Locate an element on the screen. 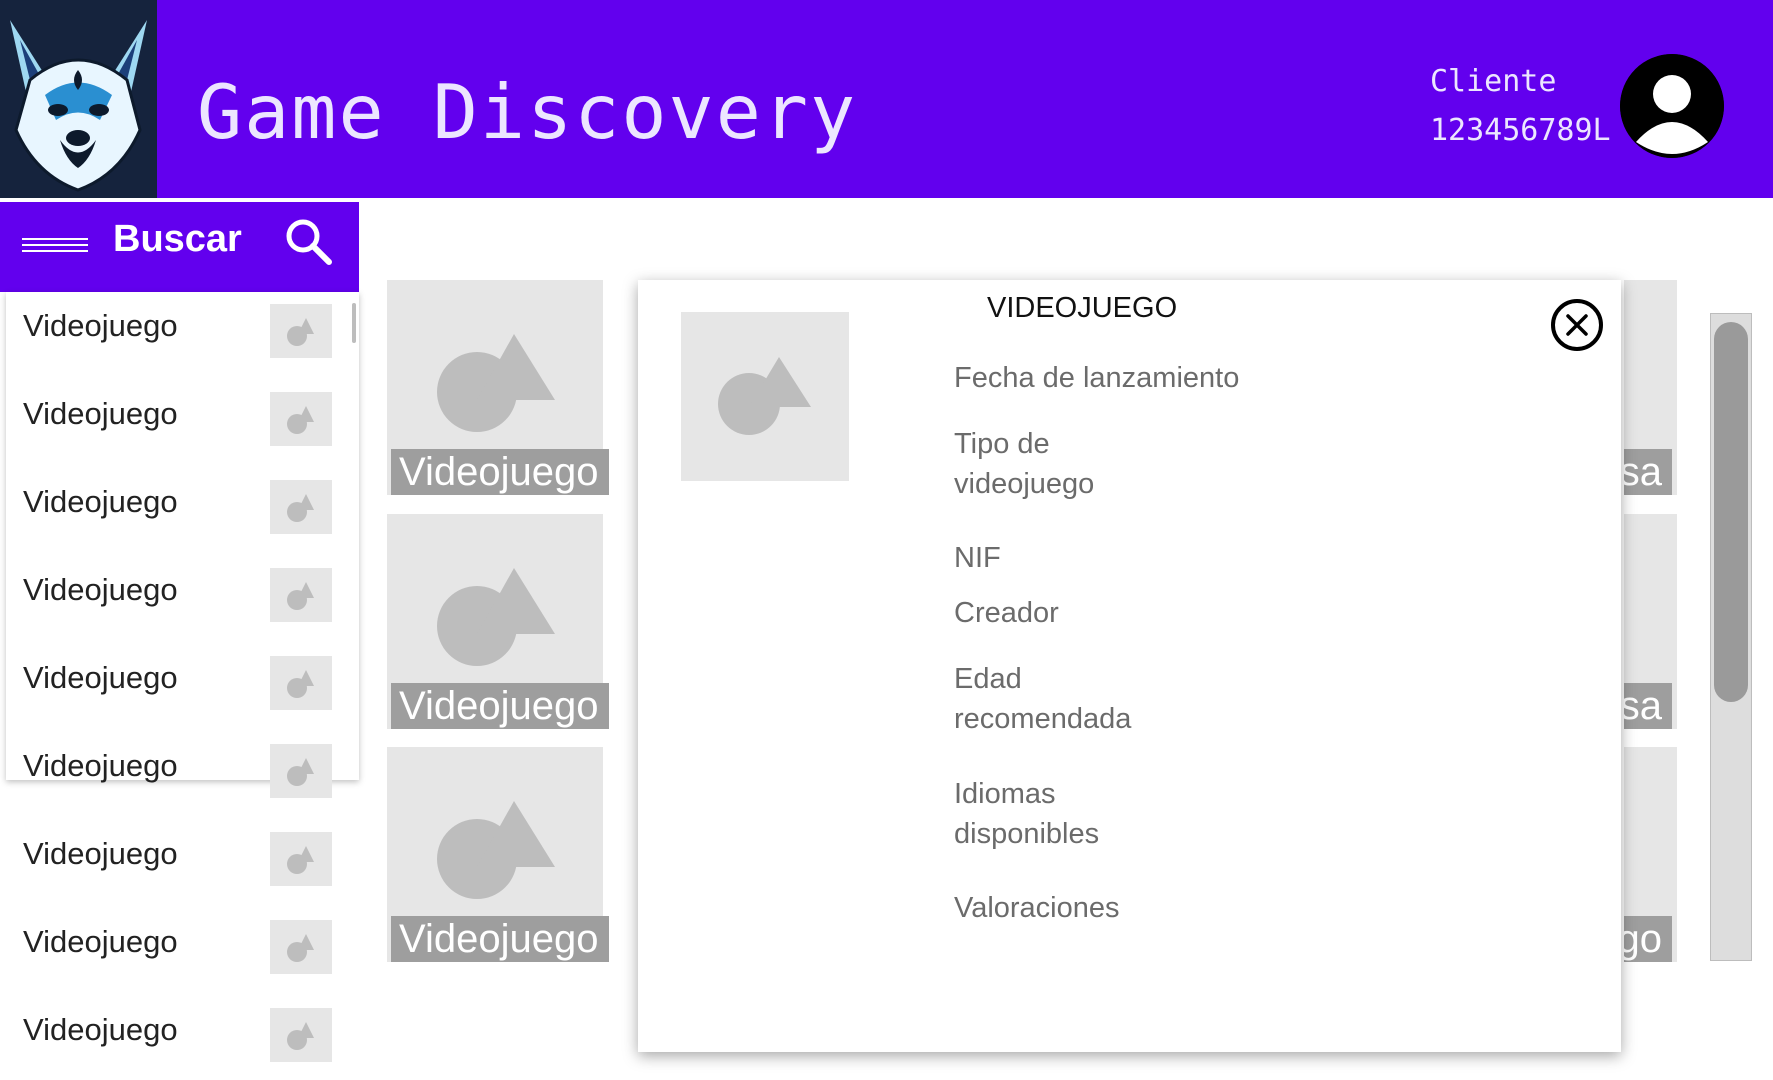  user-id-label: 123456789L is located at coordinates (1520, 130).